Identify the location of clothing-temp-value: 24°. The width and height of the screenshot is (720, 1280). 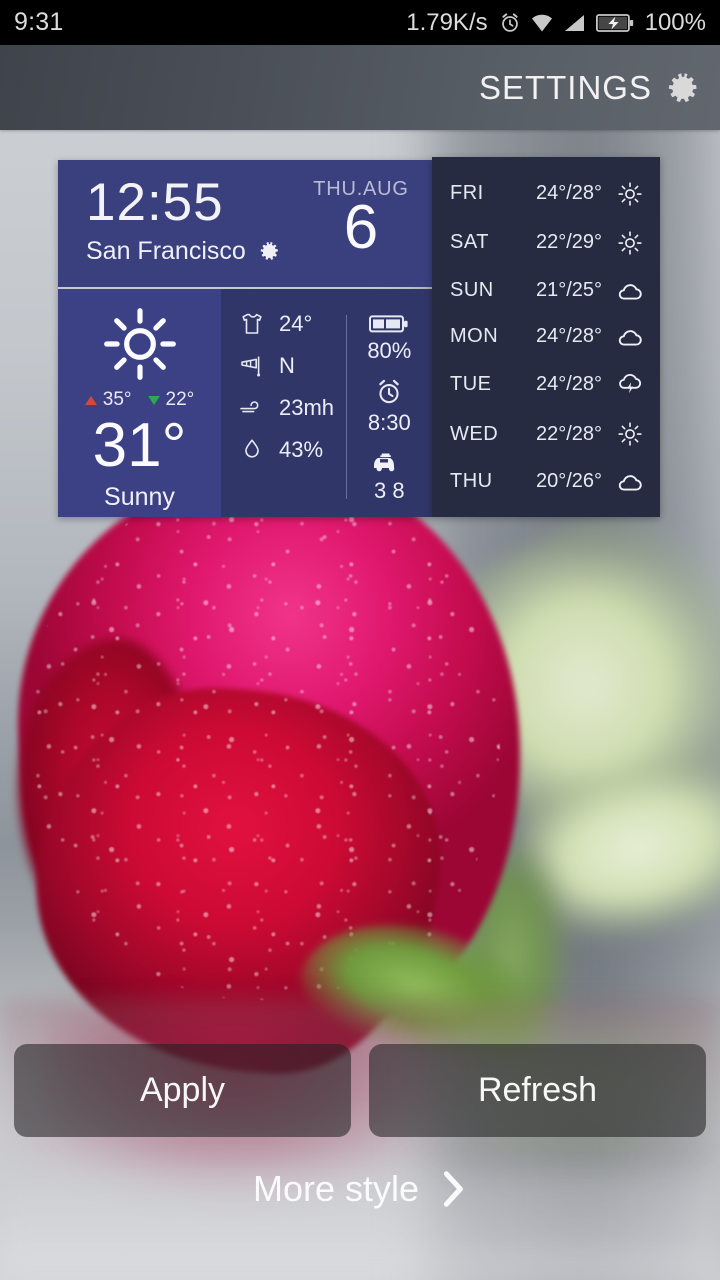
(296, 323).